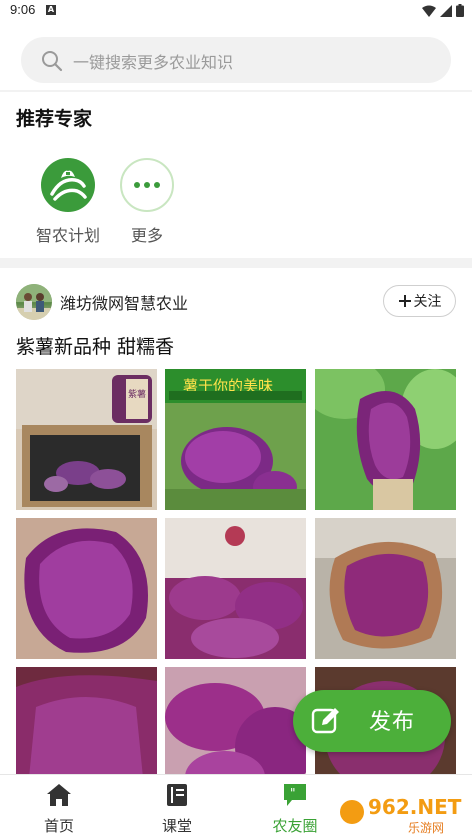  I want to click on watermark-text: 962.NET, so click(415, 807).